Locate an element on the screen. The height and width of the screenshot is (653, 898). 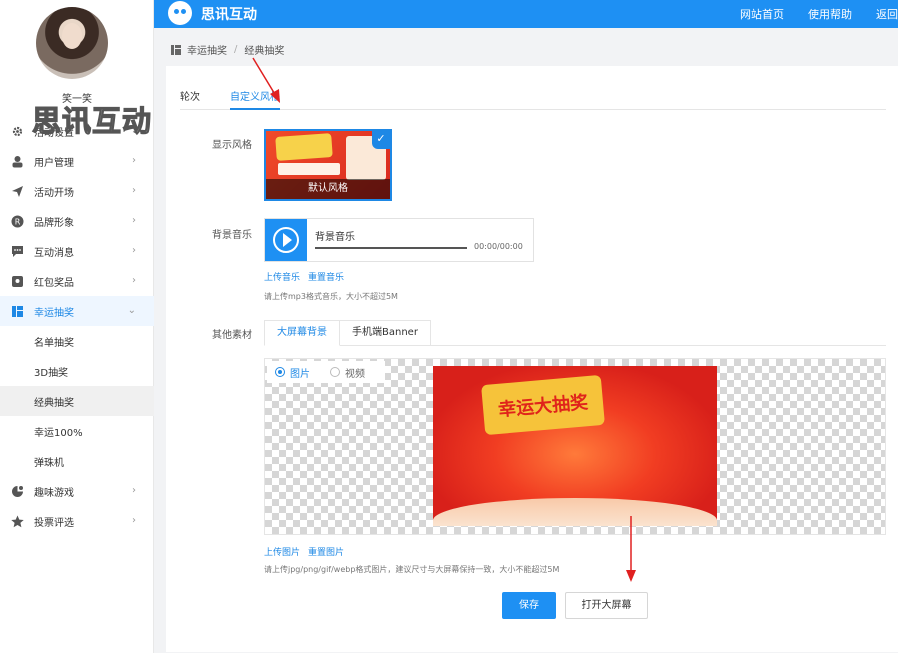
gear-icon is located at coordinates (17, 131).